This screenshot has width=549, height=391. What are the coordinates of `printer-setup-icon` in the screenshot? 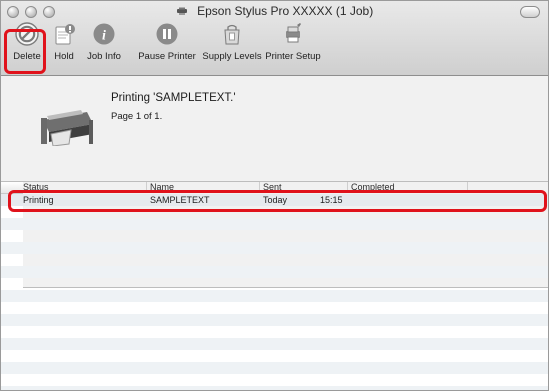 It's located at (293, 34).